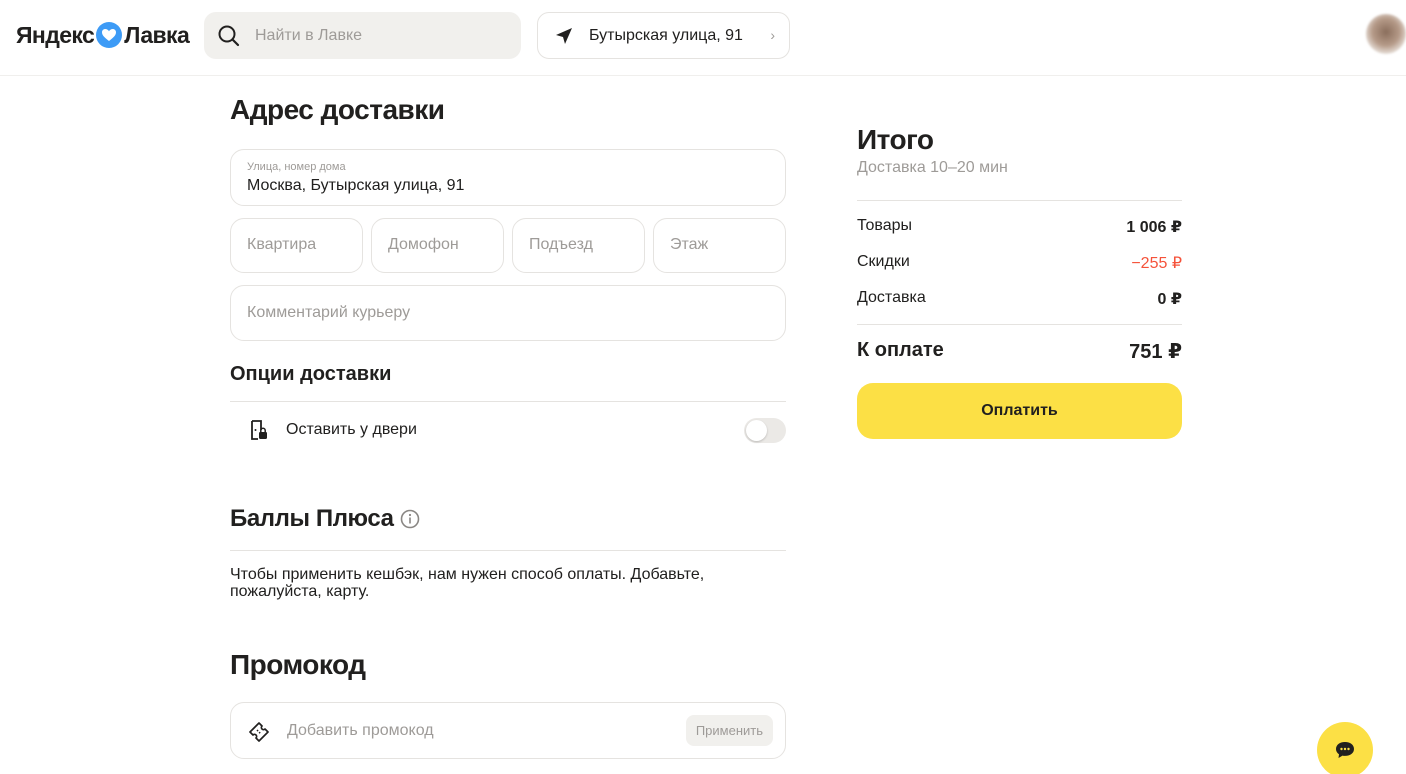  Describe the element at coordinates (1386, 34) in the screenshot. I see `user-avatar` at that location.